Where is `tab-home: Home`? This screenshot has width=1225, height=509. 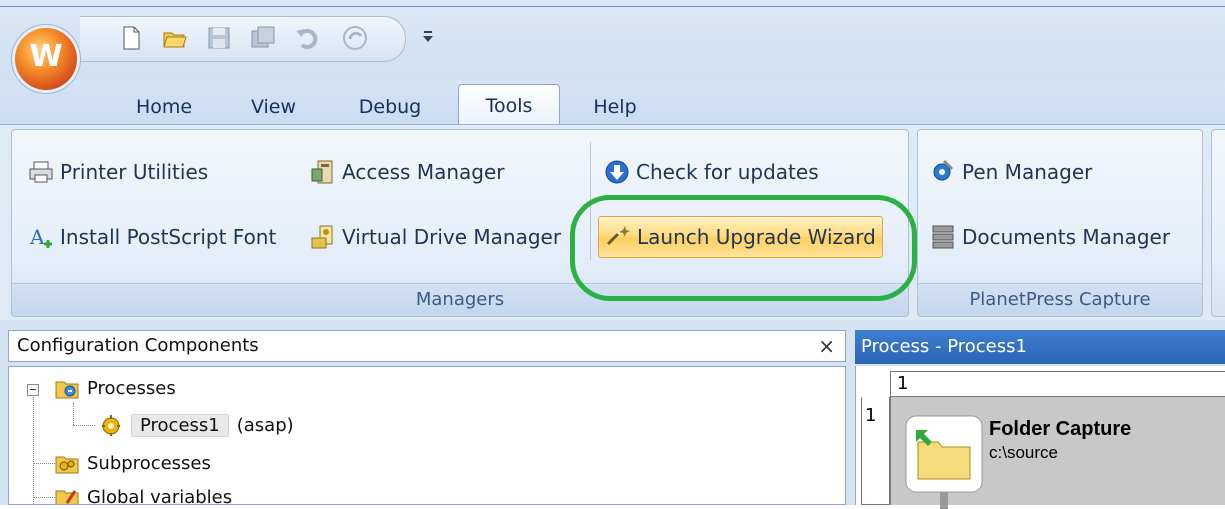
tab-home: Home is located at coordinates (164, 107).